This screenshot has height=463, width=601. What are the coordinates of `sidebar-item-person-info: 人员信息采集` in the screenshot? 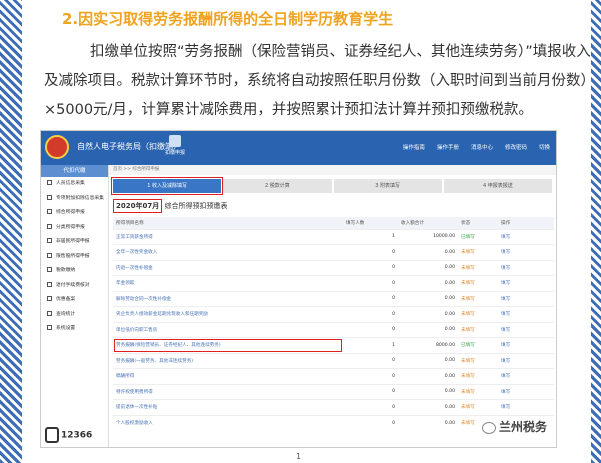 It's located at (74, 184).